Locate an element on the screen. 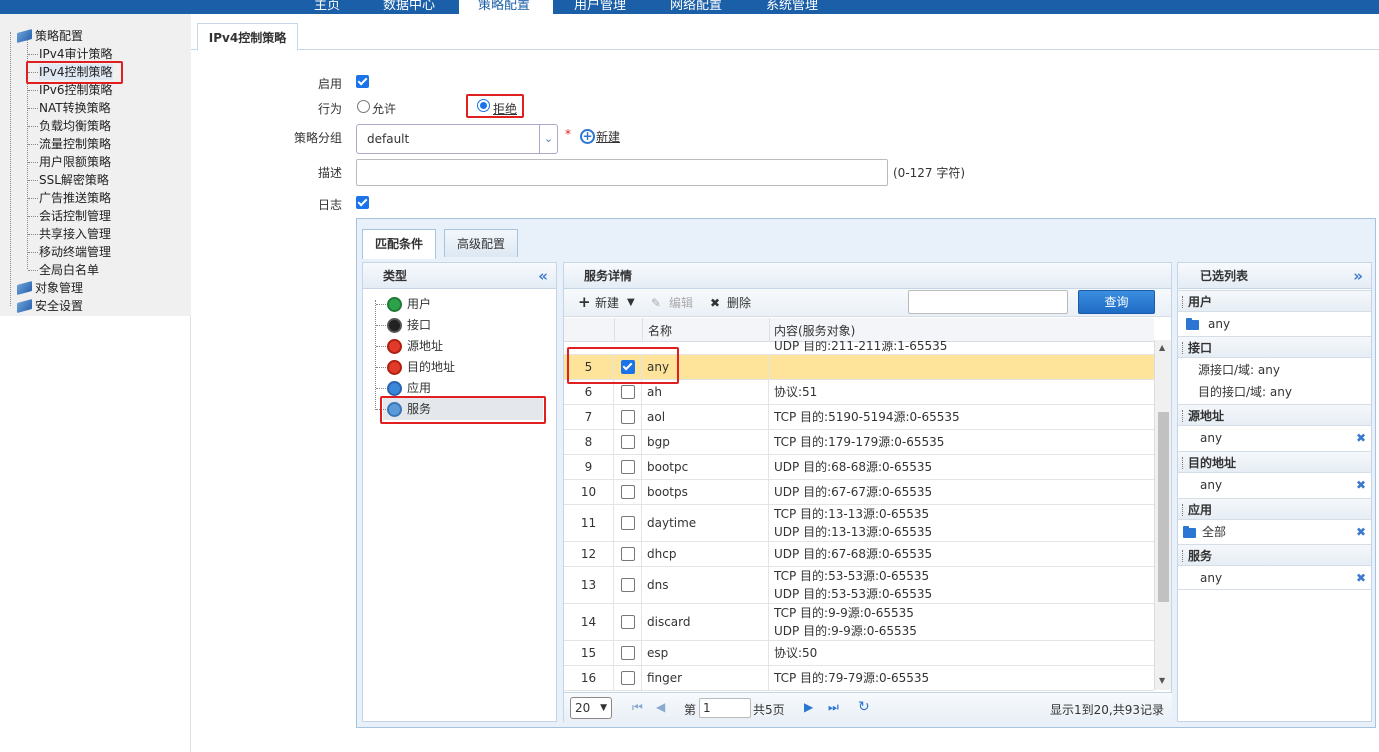  log-checkbox is located at coordinates (362, 202).